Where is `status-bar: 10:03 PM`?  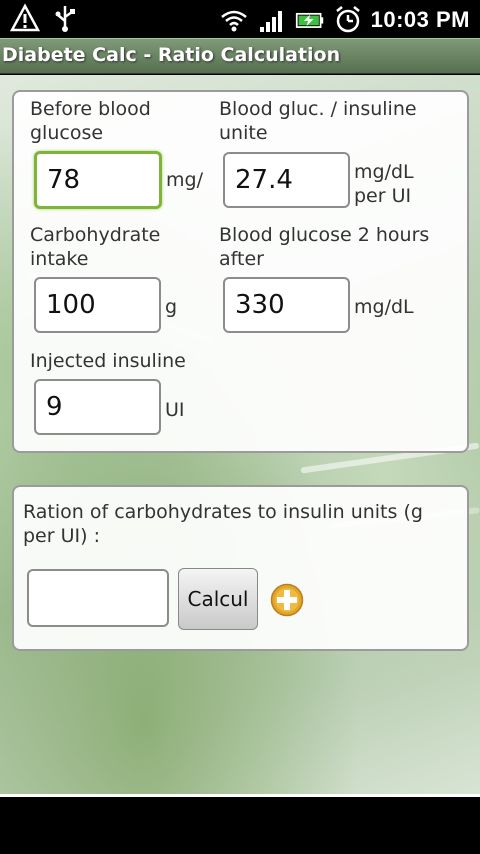
status-bar: 10:03 PM is located at coordinates (240, 19).